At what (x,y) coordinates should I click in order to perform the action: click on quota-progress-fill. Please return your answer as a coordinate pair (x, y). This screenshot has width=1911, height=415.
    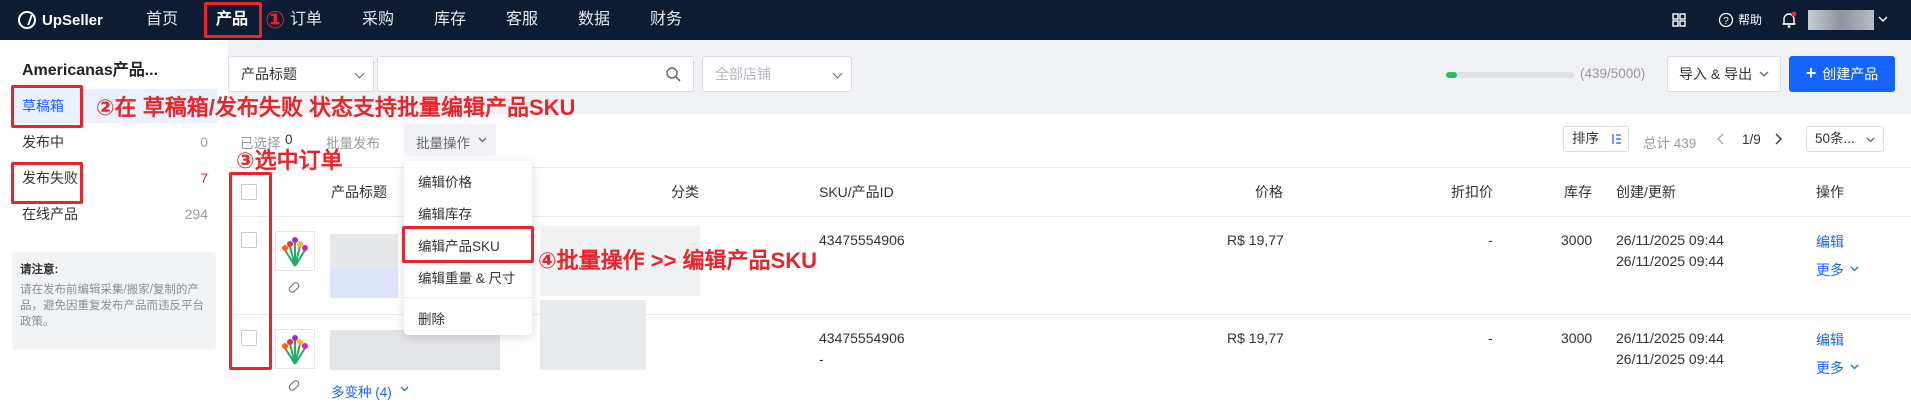
    Looking at the image, I should click on (1452, 75).